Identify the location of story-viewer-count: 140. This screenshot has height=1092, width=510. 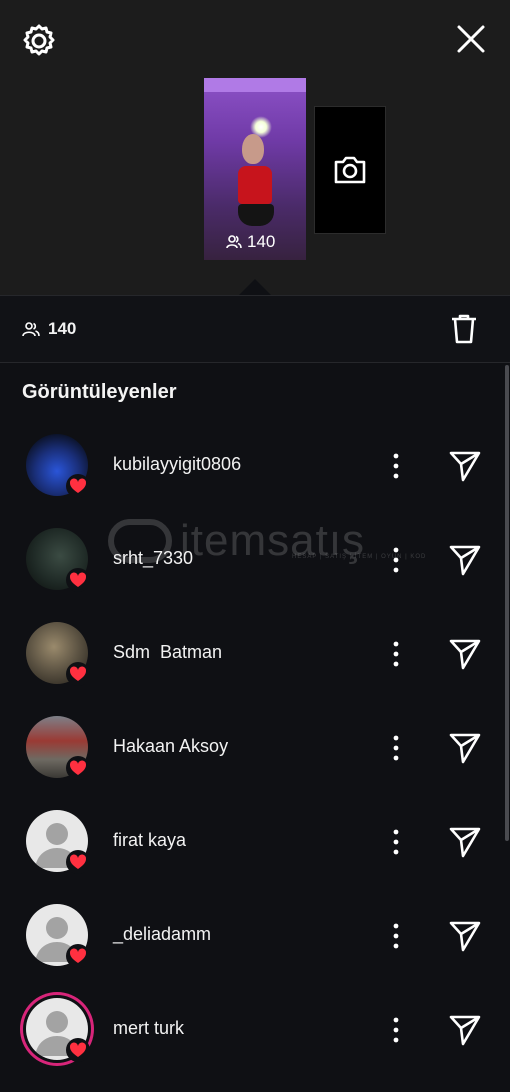
(250, 242).